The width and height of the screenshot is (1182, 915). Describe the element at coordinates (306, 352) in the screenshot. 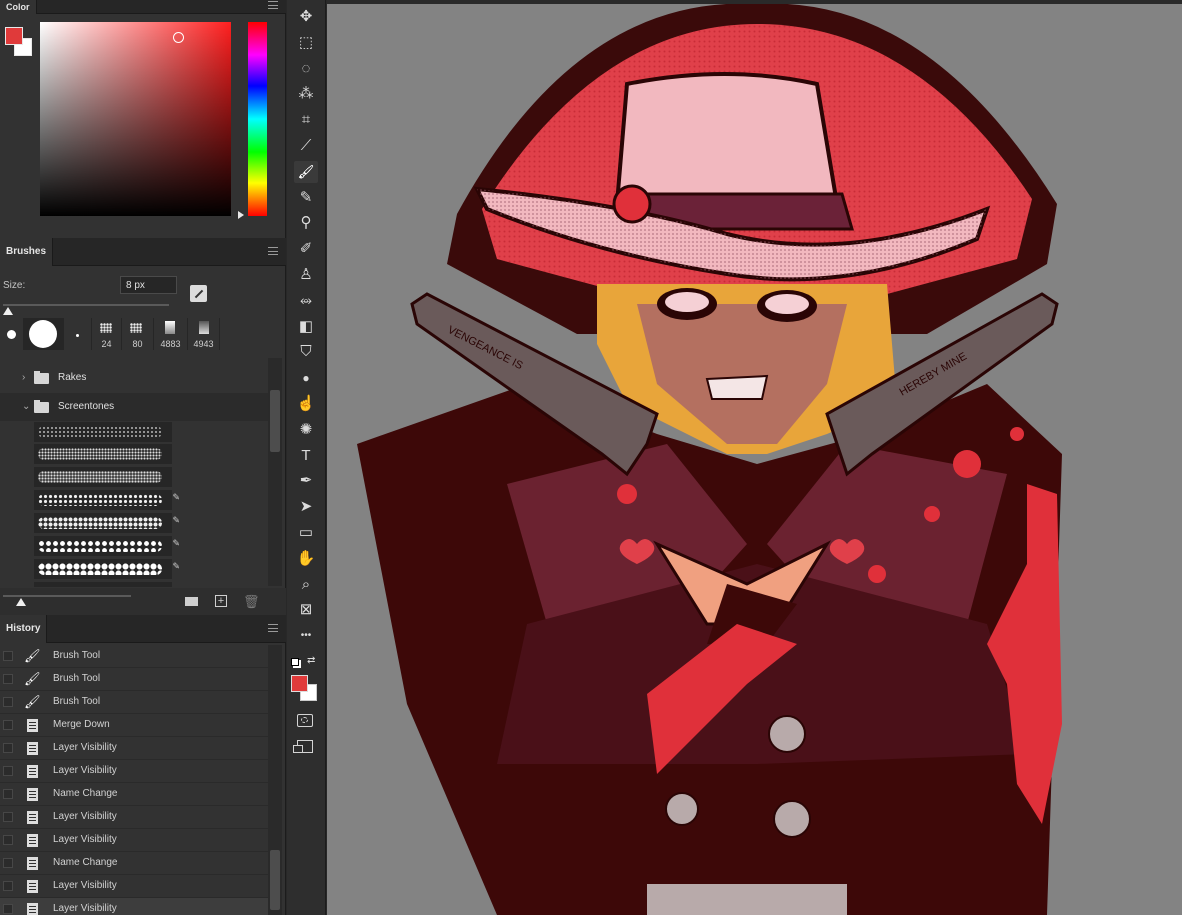

I see `paint-bucket-icon: ⛉` at that location.